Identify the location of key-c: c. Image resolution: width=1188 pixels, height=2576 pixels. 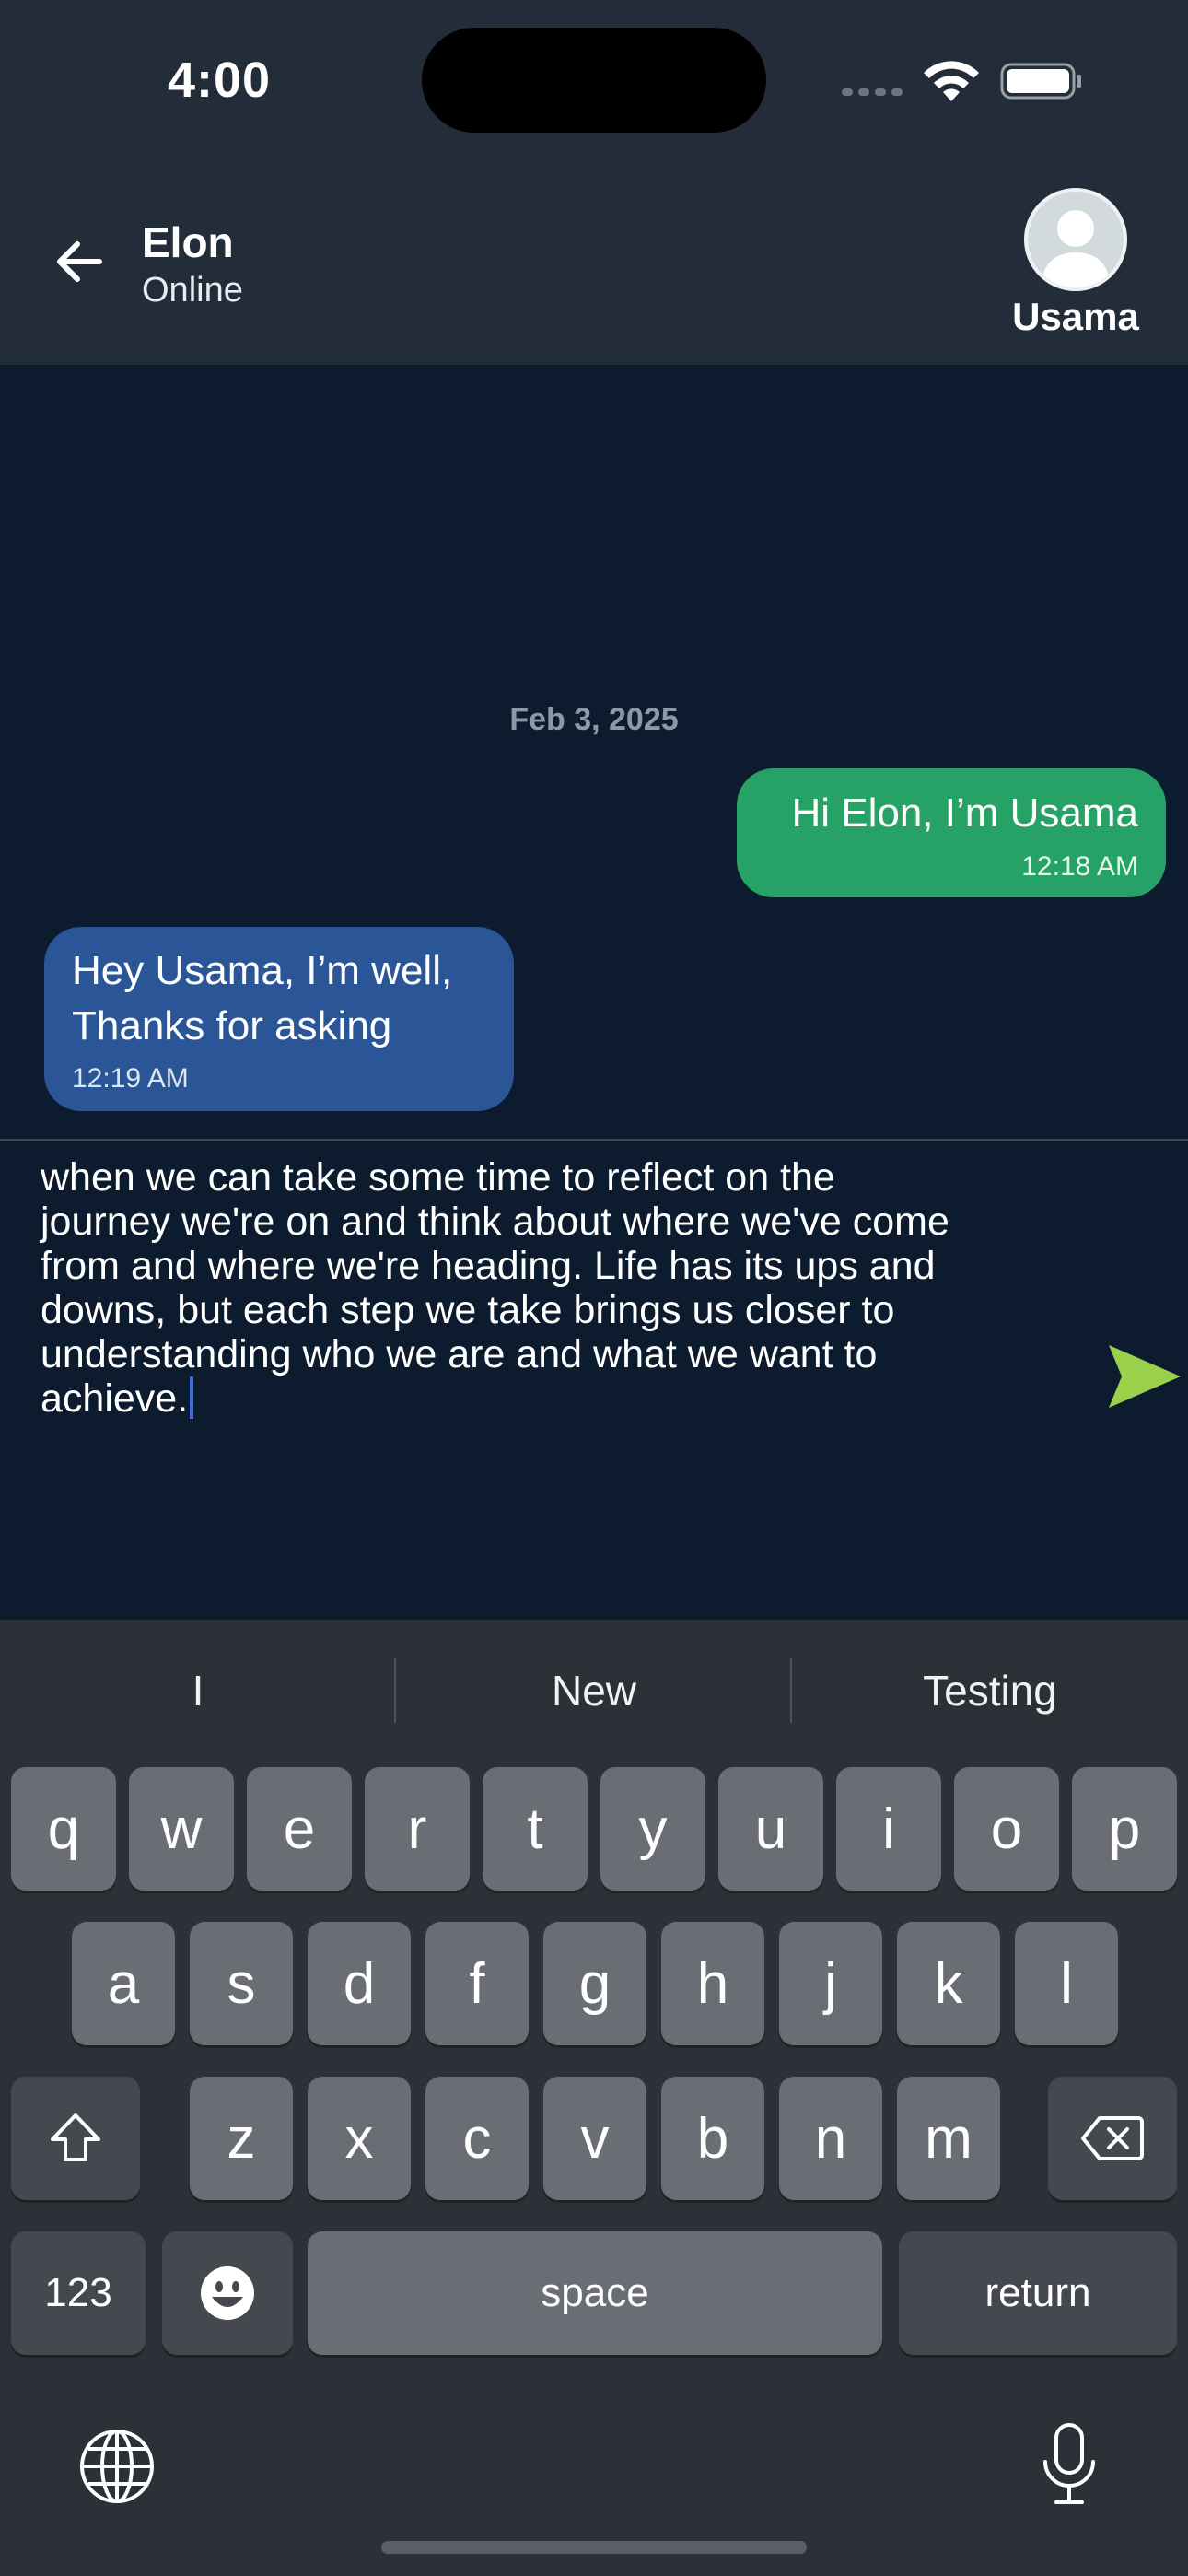
(477, 2138).